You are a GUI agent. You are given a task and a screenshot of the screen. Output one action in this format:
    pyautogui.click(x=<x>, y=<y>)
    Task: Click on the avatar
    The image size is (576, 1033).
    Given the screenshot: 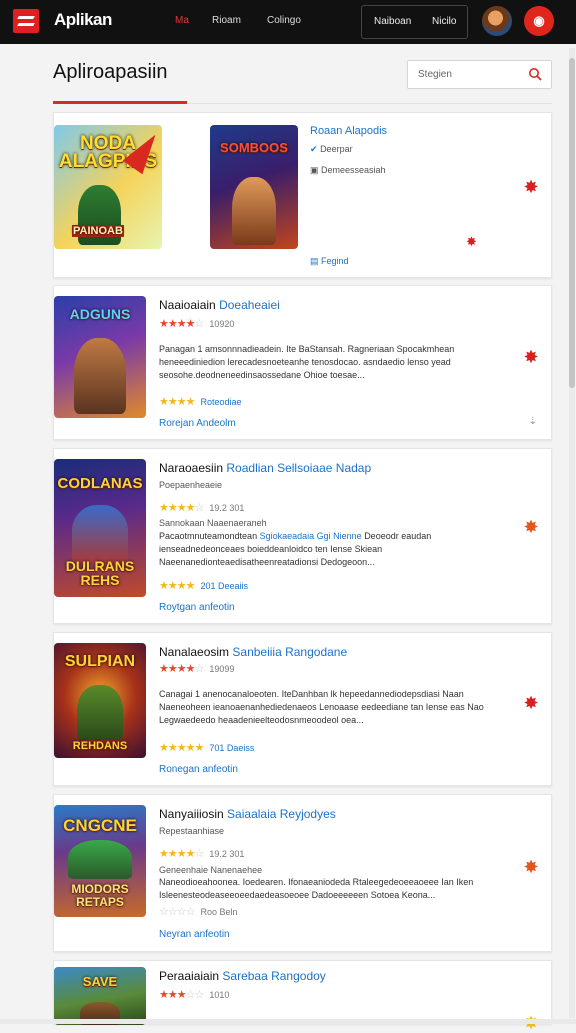 What is the action you would take?
    pyautogui.click(x=497, y=21)
    